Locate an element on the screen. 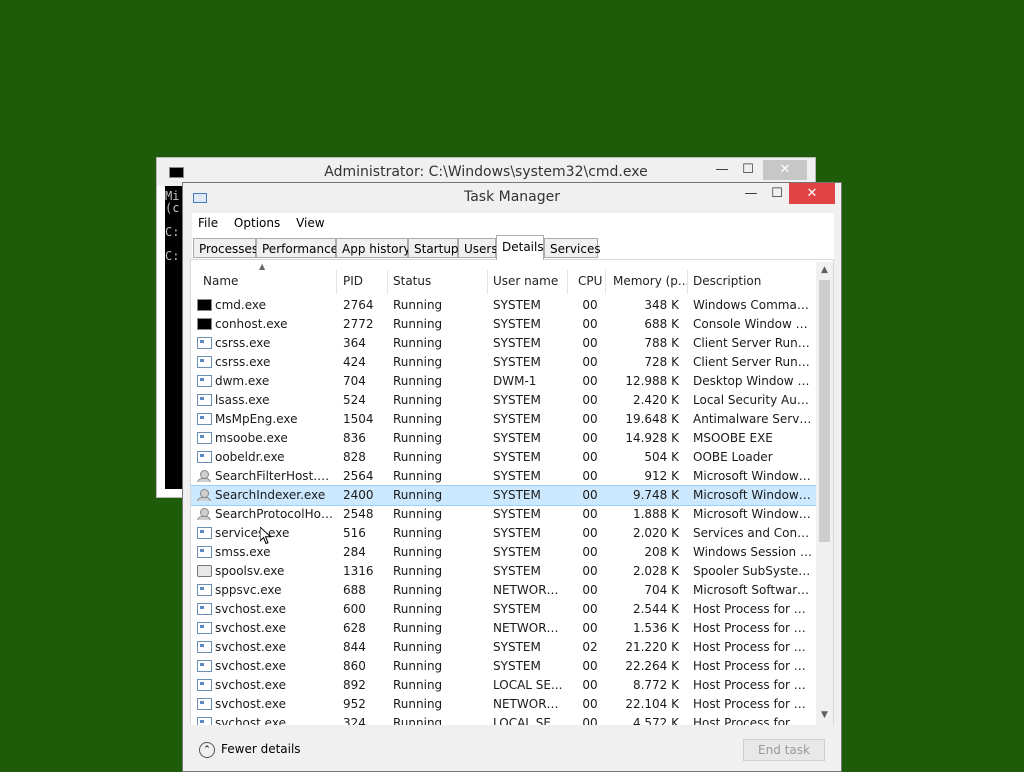  cmd-maximize-button: ☐ is located at coordinates (748, 170).